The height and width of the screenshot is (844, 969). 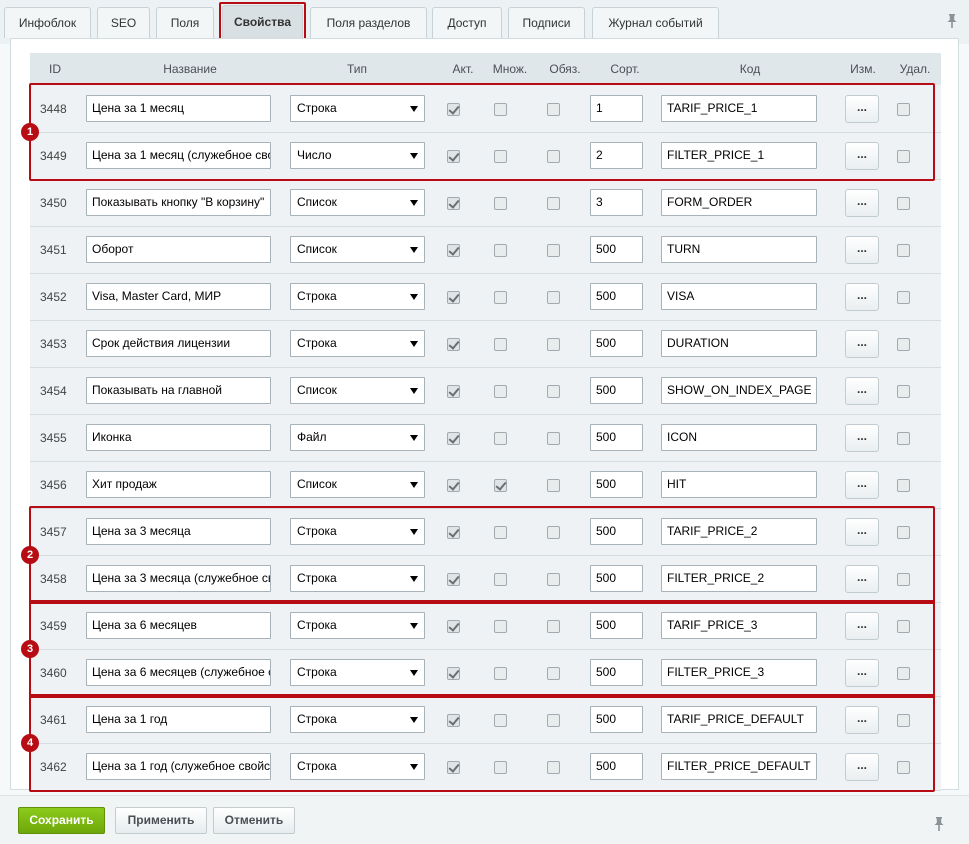 What do you see at coordinates (739, 437) in the screenshot?
I see `code-input: ICON` at bounding box center [739, 437].